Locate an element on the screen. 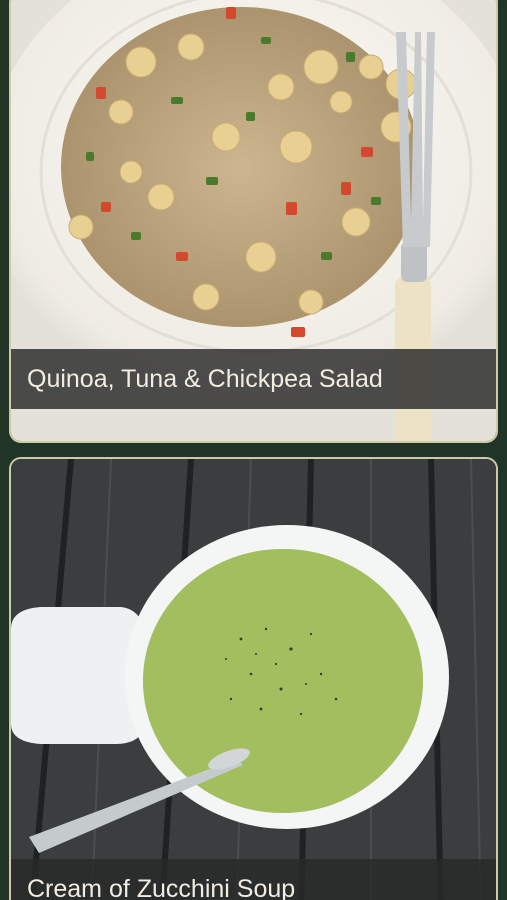 This screenshot has width=507, height=900. recipe-title: Cream of Zucchini Soup is located at coordinates (253, 879).